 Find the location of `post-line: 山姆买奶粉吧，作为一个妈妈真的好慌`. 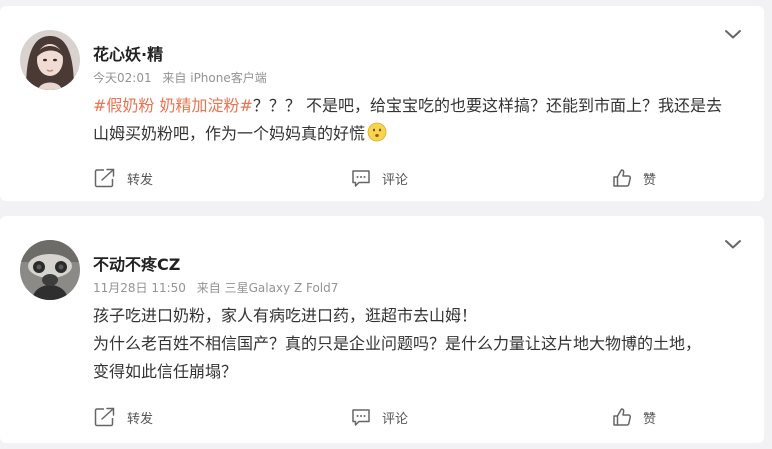

post-line: 山姆买奶粉吧，作为一个妈妈真的好慌 is located at coordinates (229, 133).